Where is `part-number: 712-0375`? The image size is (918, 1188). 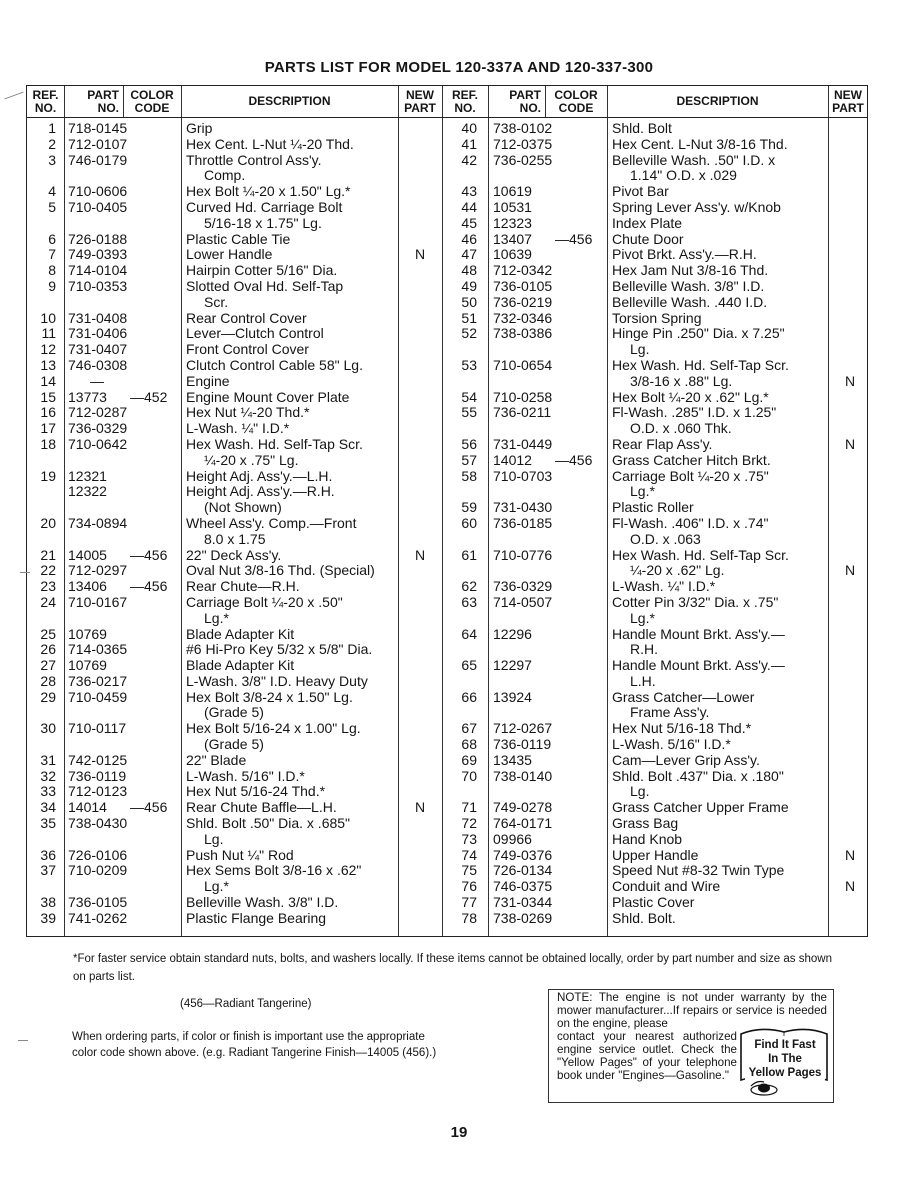
part-number: 712-0375 is located at coordinates (523, 143).